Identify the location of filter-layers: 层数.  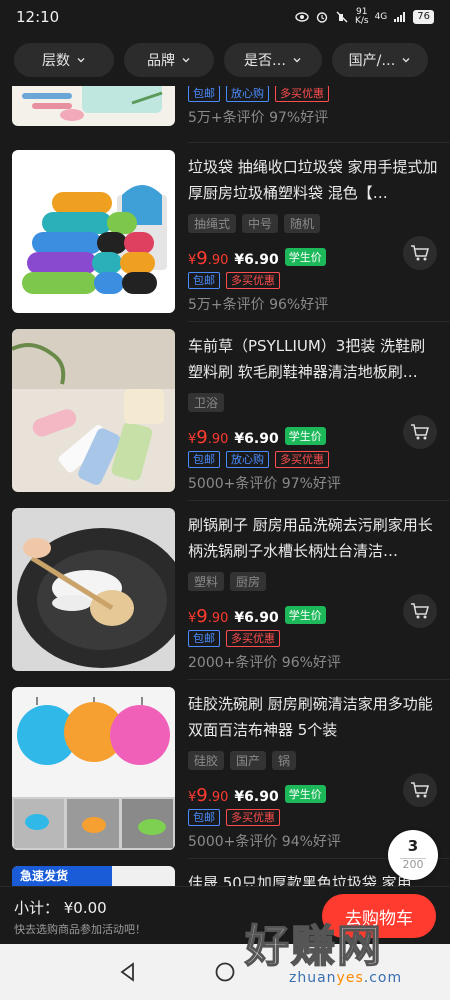
(64, 60).